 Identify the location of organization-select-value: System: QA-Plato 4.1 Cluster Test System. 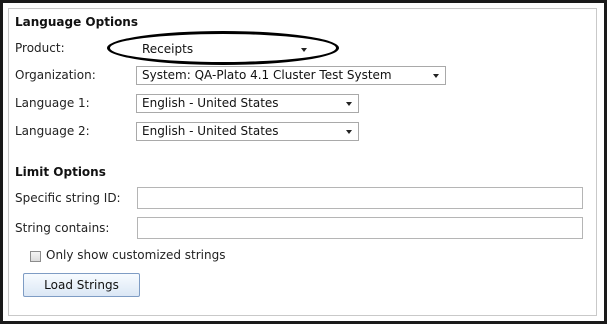
(267, 75).